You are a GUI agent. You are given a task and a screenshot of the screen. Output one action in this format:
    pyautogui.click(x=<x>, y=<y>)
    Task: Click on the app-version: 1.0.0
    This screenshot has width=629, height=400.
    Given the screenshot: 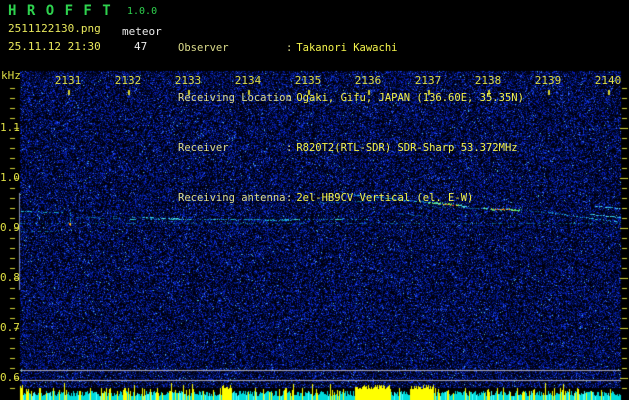 What is the action you would take?
    pyautogui.click(x=142, y=11)
    